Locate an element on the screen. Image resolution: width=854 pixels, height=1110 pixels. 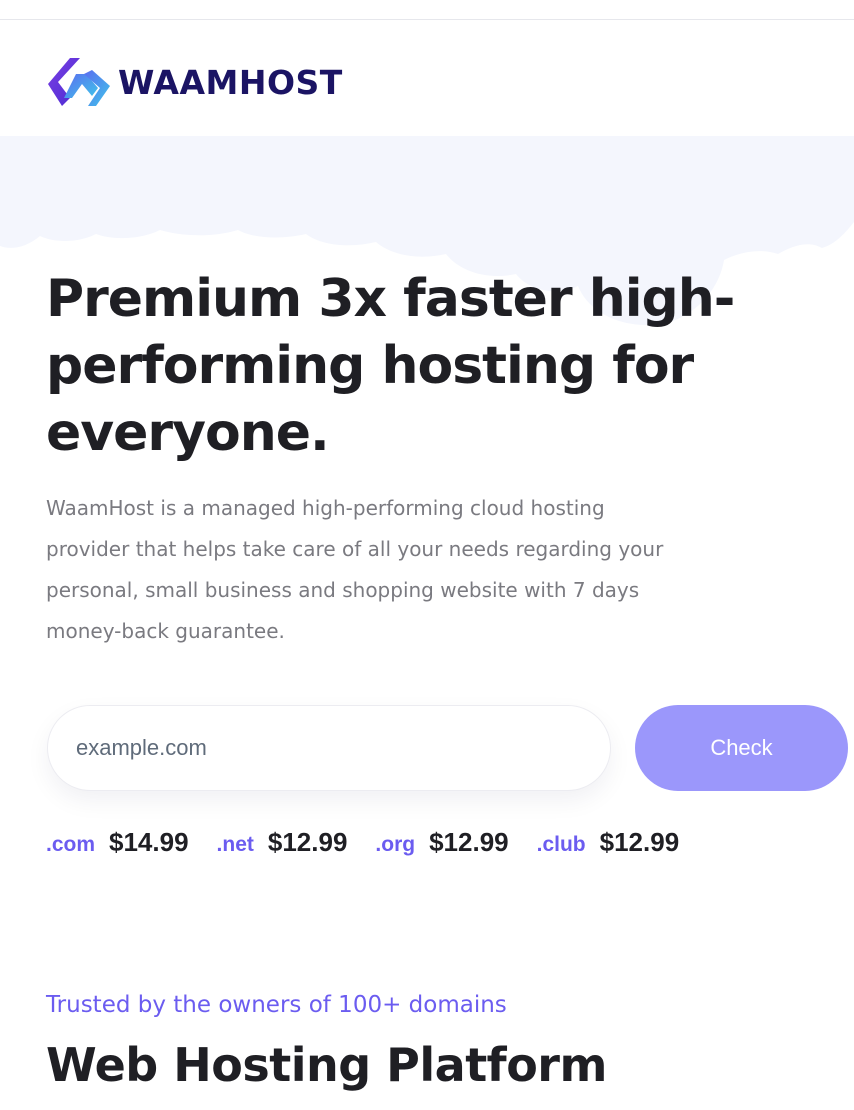
trusted-eyebrow: Trusted by the owners of 100+ domains is located at coordinates (276, 1005).